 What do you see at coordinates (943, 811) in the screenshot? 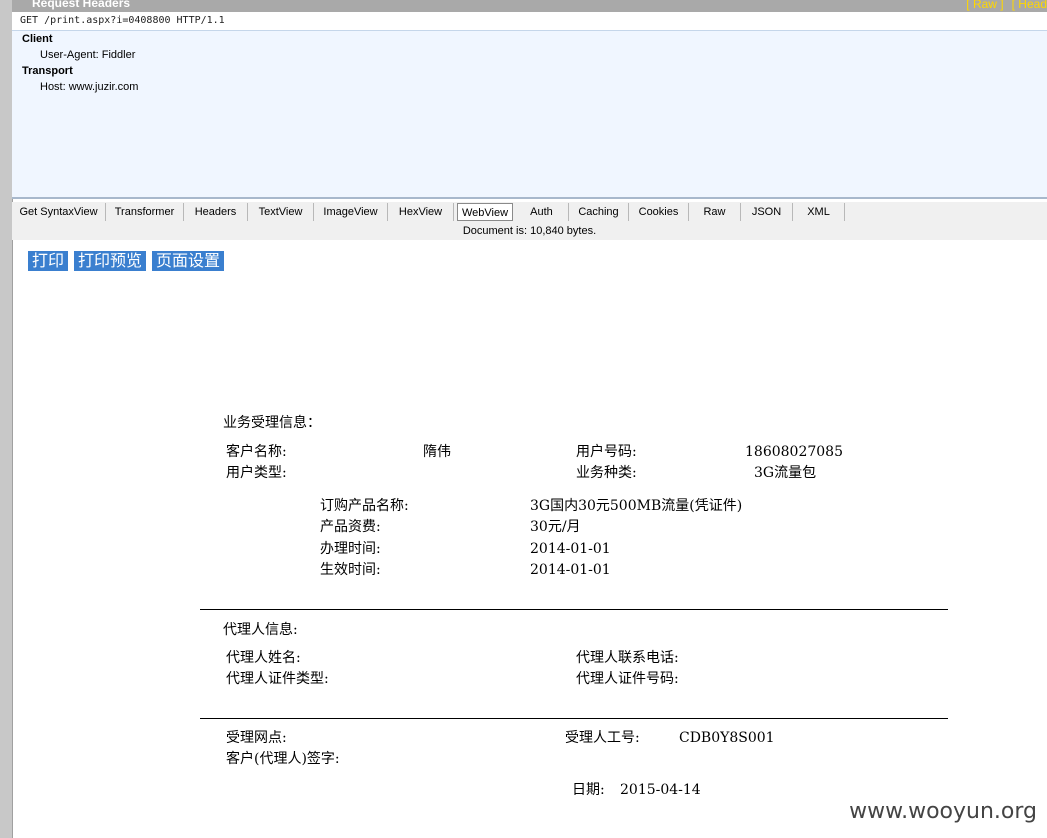
I see `watermark: www.wooyun.org` at bounding box center [943, 811].